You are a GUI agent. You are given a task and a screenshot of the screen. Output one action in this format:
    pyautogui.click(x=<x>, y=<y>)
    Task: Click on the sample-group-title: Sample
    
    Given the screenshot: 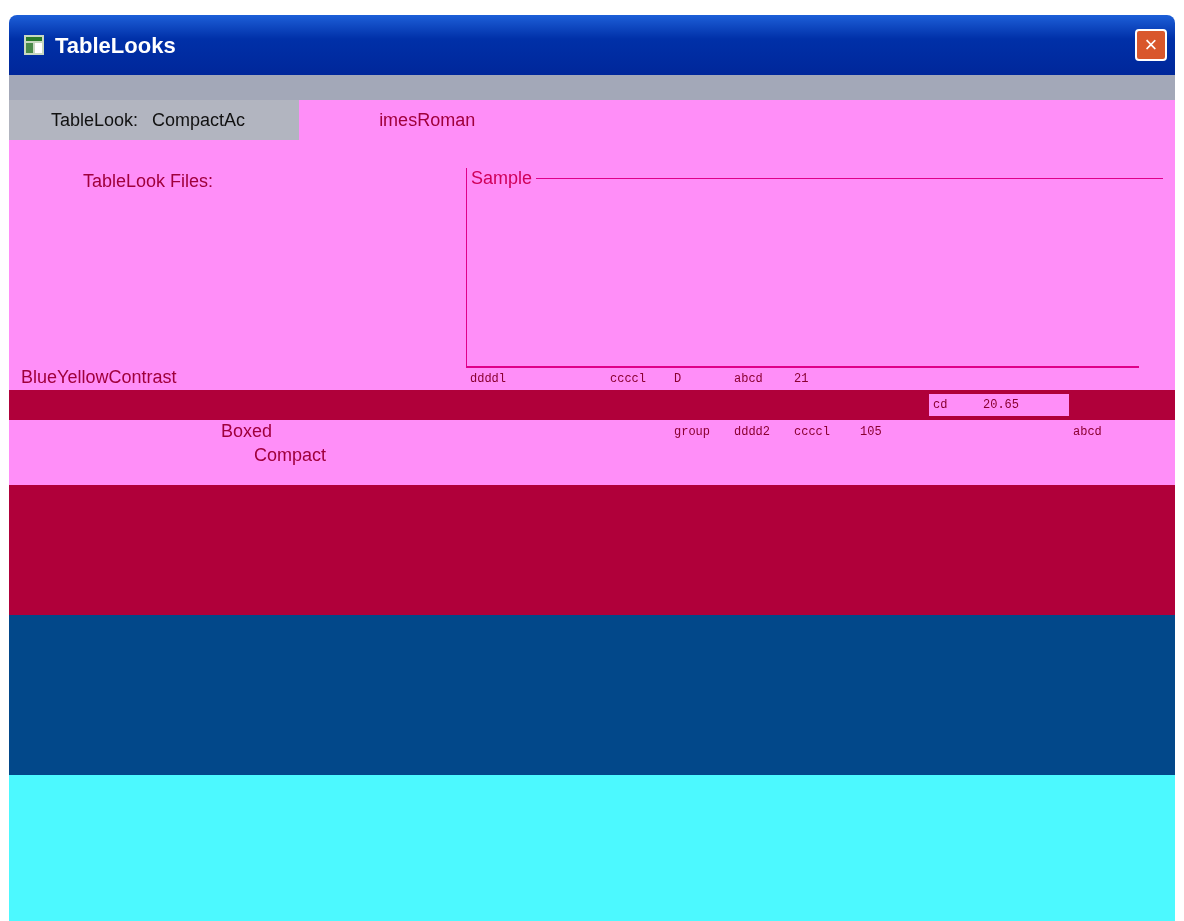 What is the action you would take?
    pyautogui.click(x=502, y=179)
    